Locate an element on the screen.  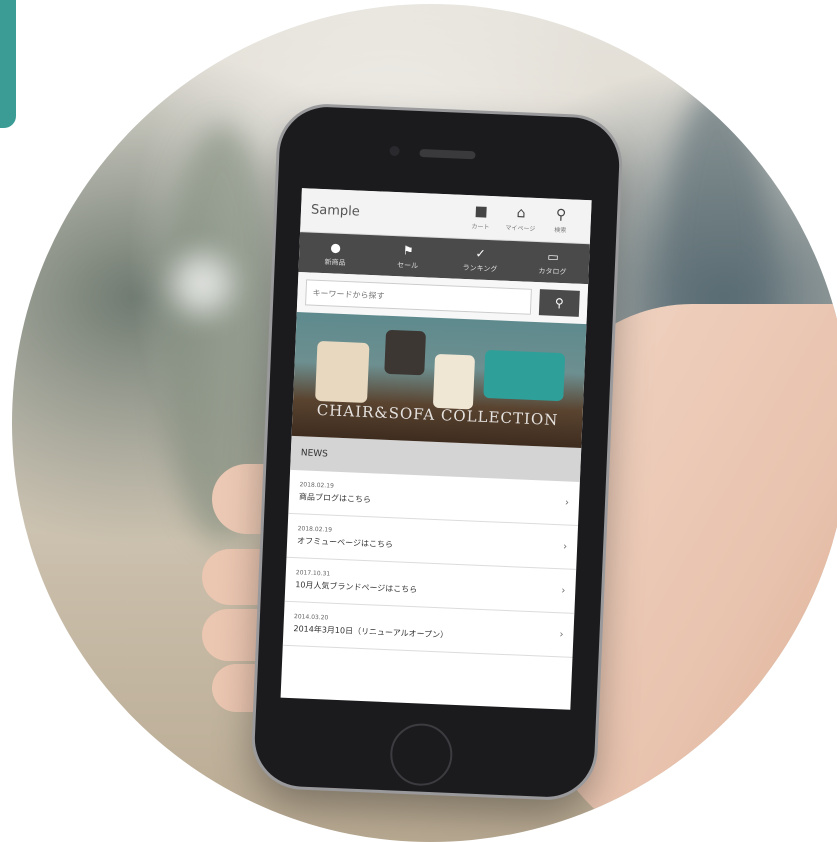
search-header-button: ⚲ 検索 is located at coordinates (560, 220).